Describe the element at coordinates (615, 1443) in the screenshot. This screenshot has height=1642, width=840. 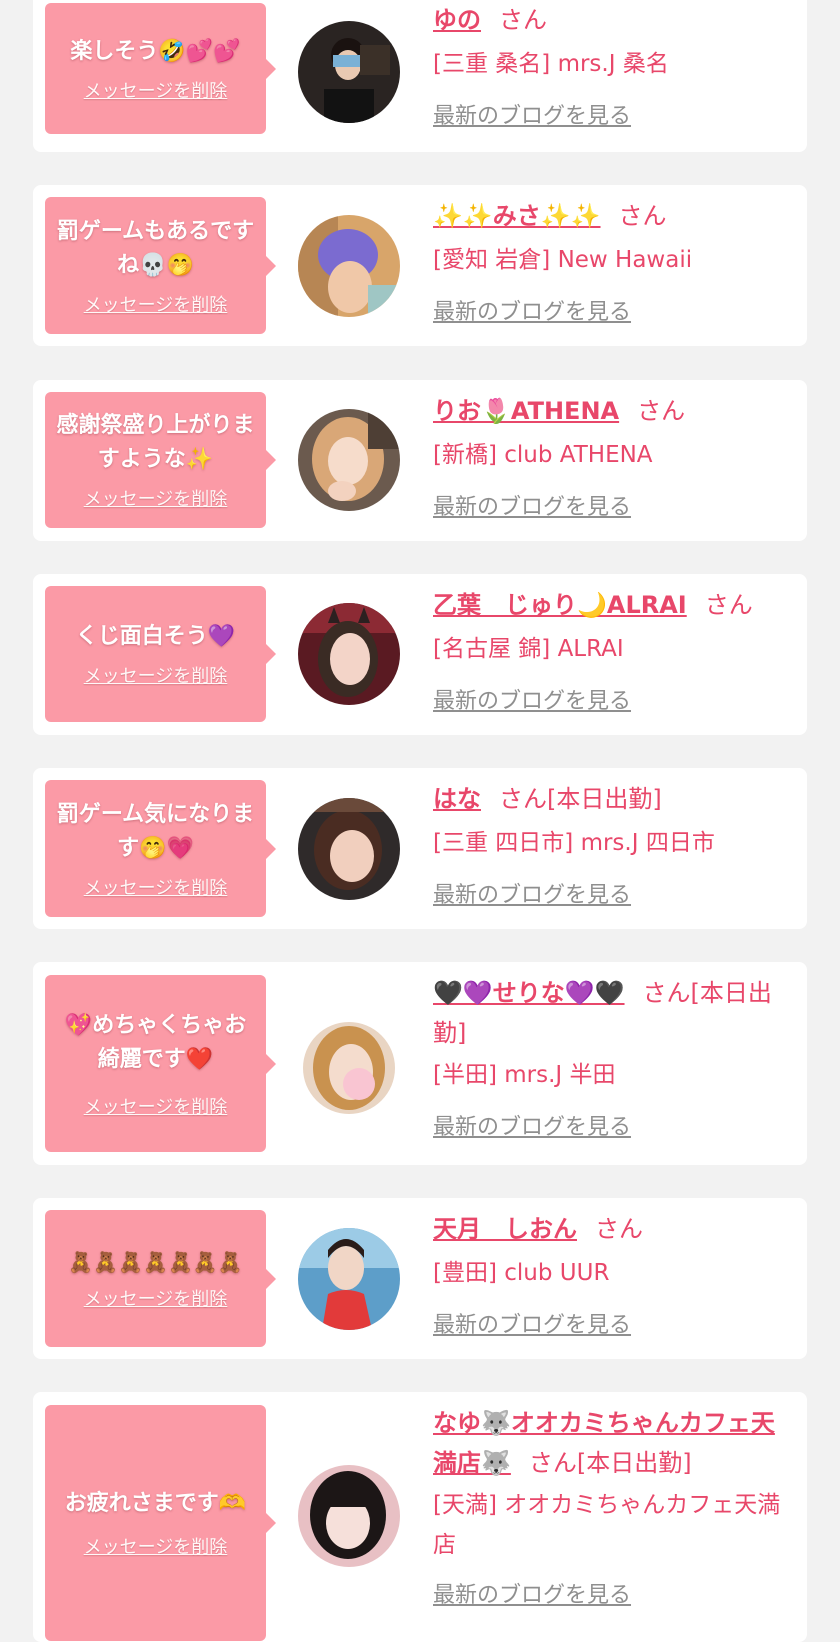
I see `host-name-line: なゆ🐺オオカミちゃんカフェ天満店🐺 さん[本日出勤]` at that location.